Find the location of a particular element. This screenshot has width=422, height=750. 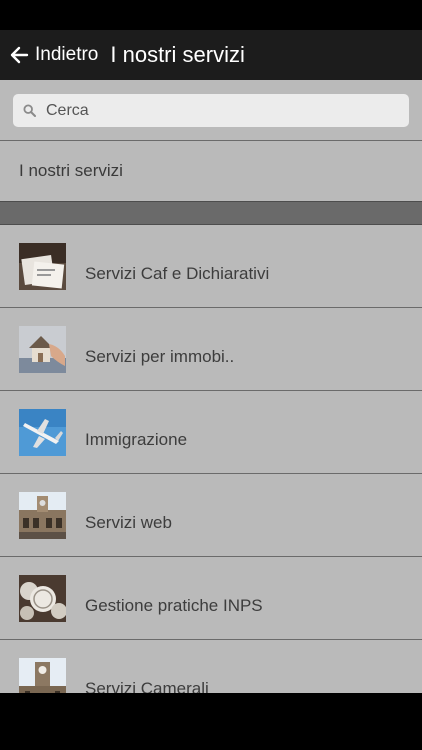

back-button-label: Indietro is located at coordinates (67, 54).